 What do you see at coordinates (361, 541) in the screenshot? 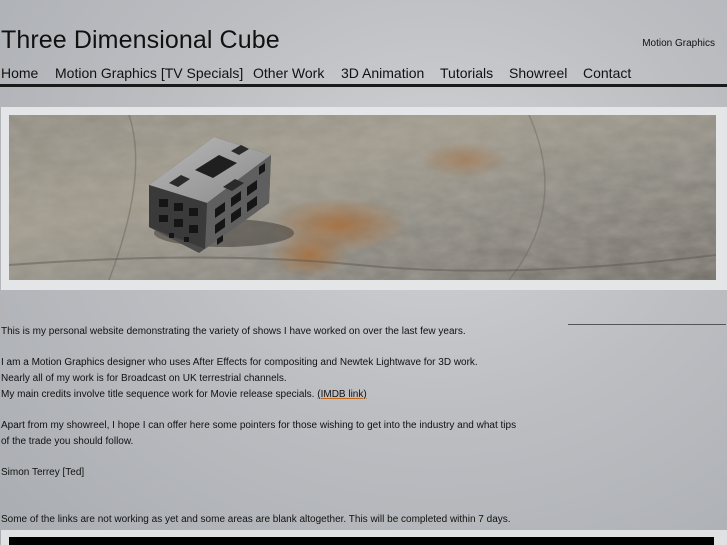
I see `showreel-video` at bounding box center [361, 541].